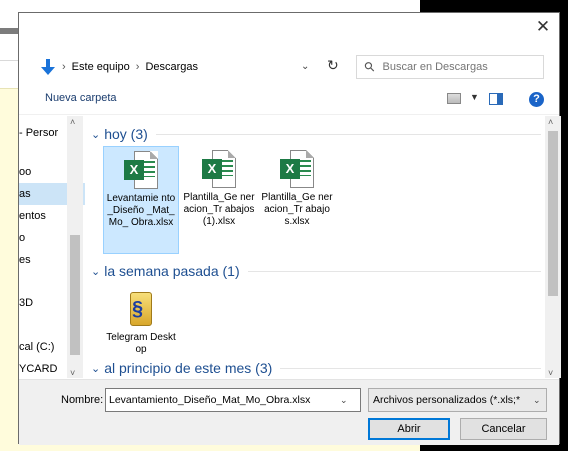 The height and width of the screenshot is (451, 568). I want to click on preview-pane-icon, so click(496, 99).